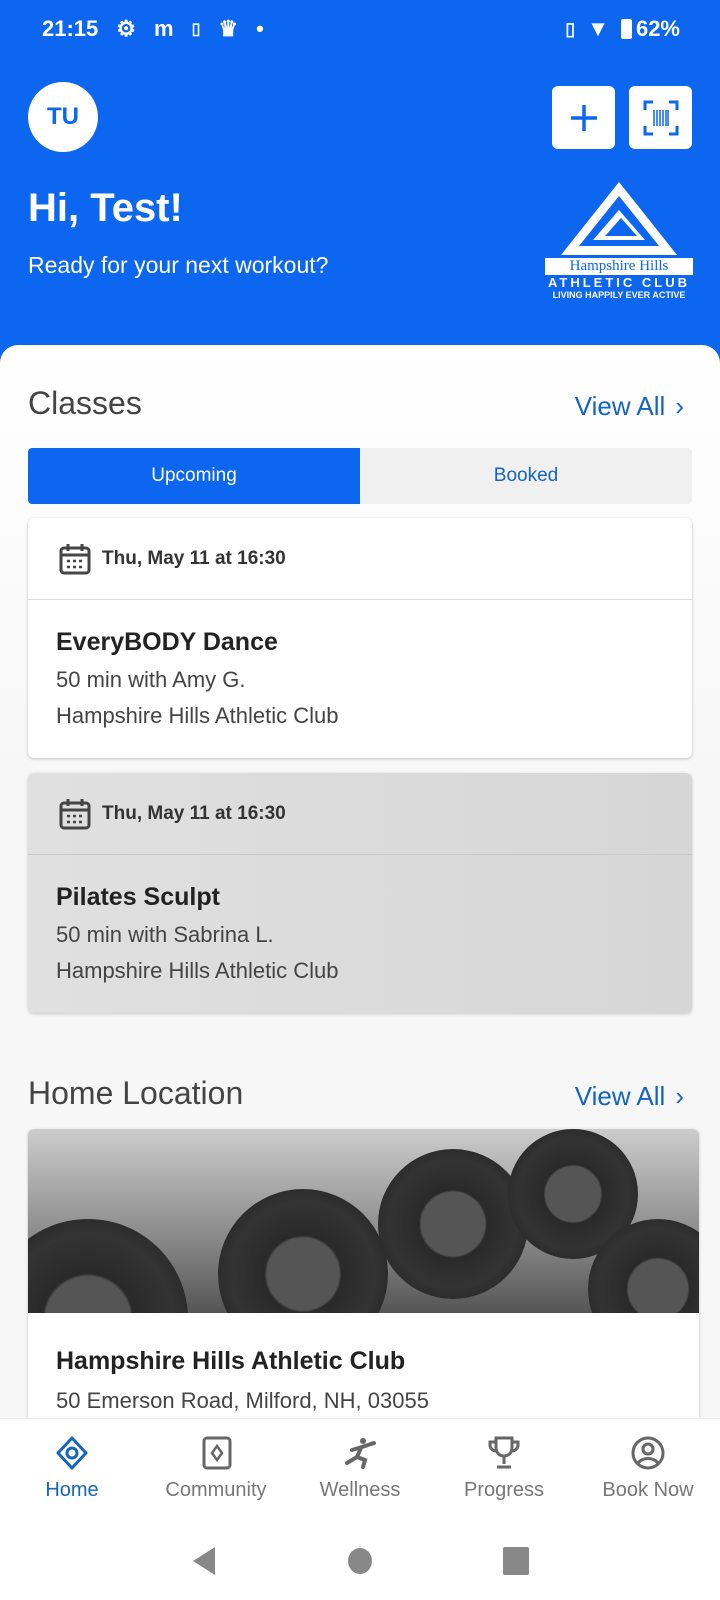  What do you see at coordinates (70, 28) in the screenshot?
I see `status-time: 21:15` at bounding box center [70, 28].